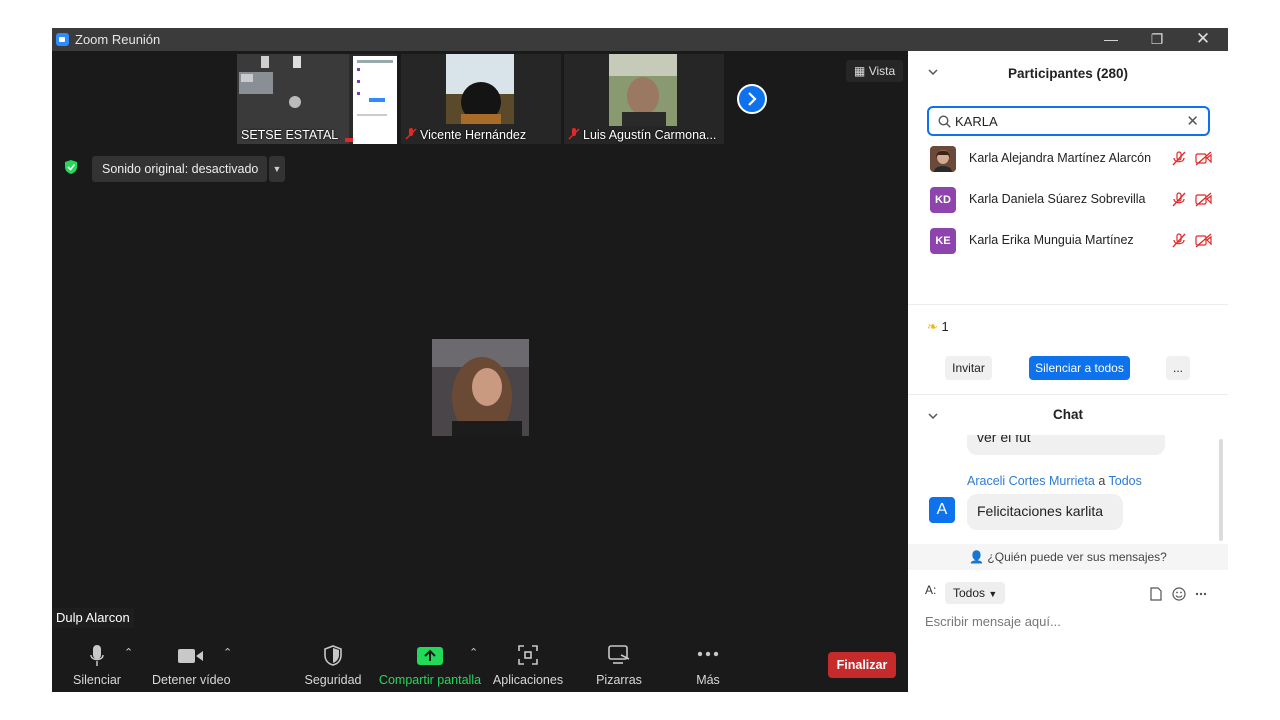 Image resolution: width=1280 pixels, height=720 pixels. I want to click on thumbnail-name: SETSE ESTATAL, so click(290, 135).